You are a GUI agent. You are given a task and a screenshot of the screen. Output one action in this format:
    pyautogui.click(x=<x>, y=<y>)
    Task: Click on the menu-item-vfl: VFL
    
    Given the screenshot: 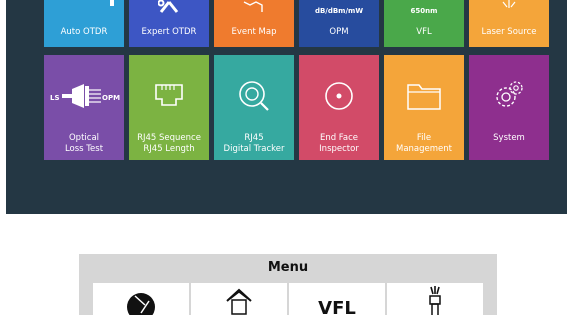 What is the action you would take?
    pyautogui.click(x=337, y=299)
    